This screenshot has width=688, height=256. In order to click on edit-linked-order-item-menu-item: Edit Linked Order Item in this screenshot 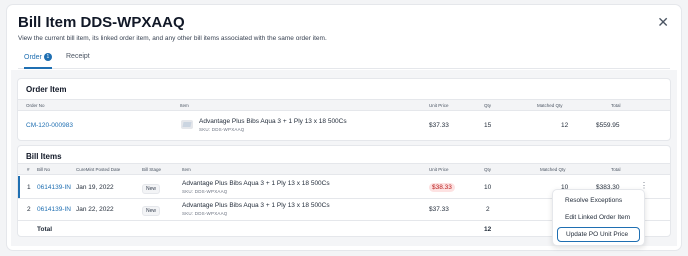, I will do `click(598, 217)`.